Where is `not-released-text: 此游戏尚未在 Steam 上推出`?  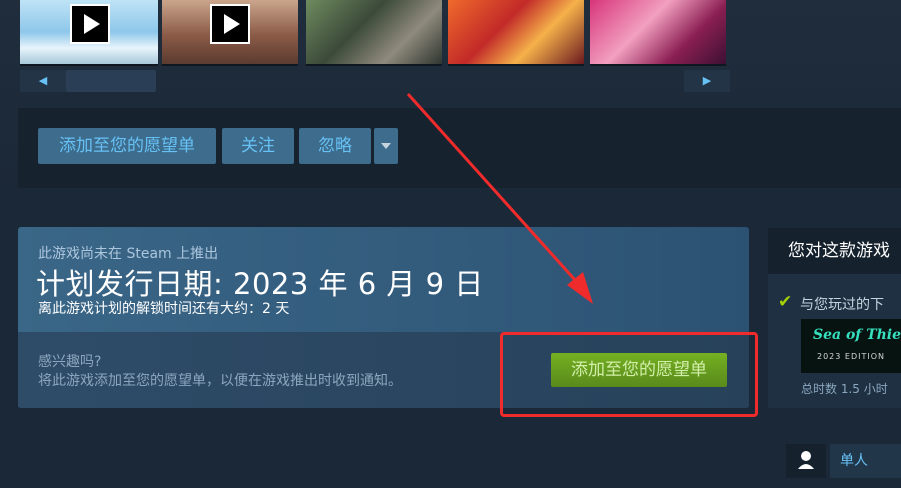
not-released-text: 此游戏尚未在 Steam 上推出 is located at coordinates (128, 254).